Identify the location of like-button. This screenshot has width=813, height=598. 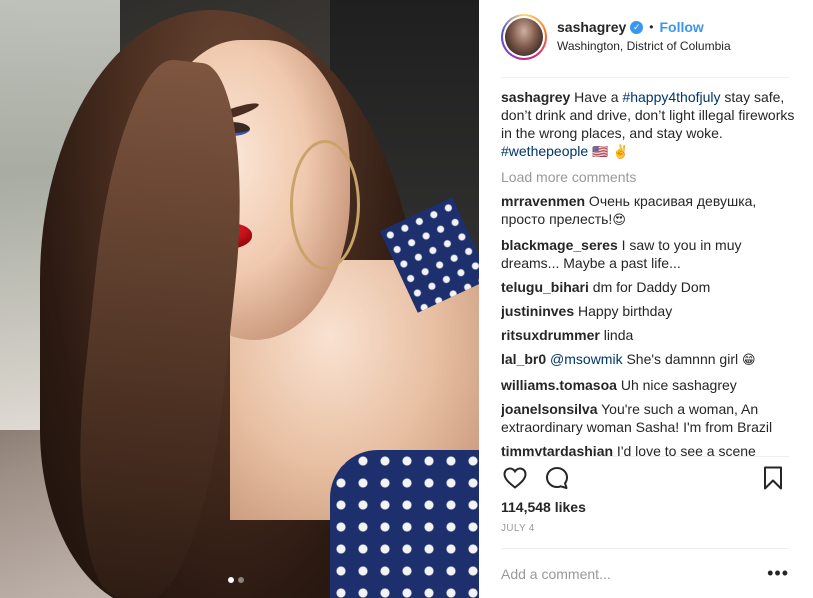
(515, 478).